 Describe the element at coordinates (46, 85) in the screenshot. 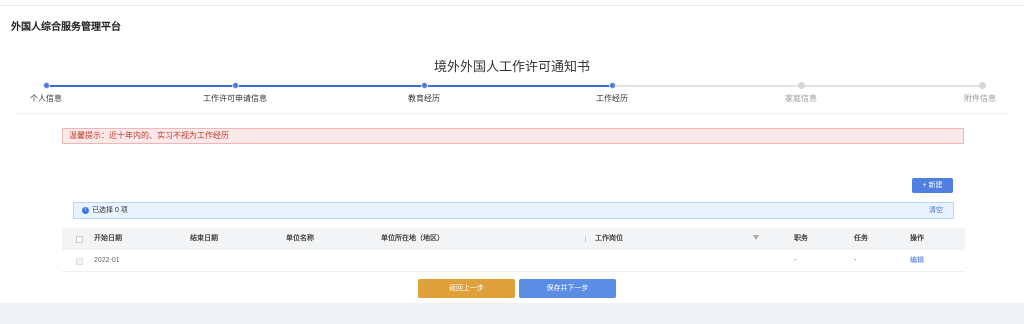

I see `step-dot-personal` at that location.